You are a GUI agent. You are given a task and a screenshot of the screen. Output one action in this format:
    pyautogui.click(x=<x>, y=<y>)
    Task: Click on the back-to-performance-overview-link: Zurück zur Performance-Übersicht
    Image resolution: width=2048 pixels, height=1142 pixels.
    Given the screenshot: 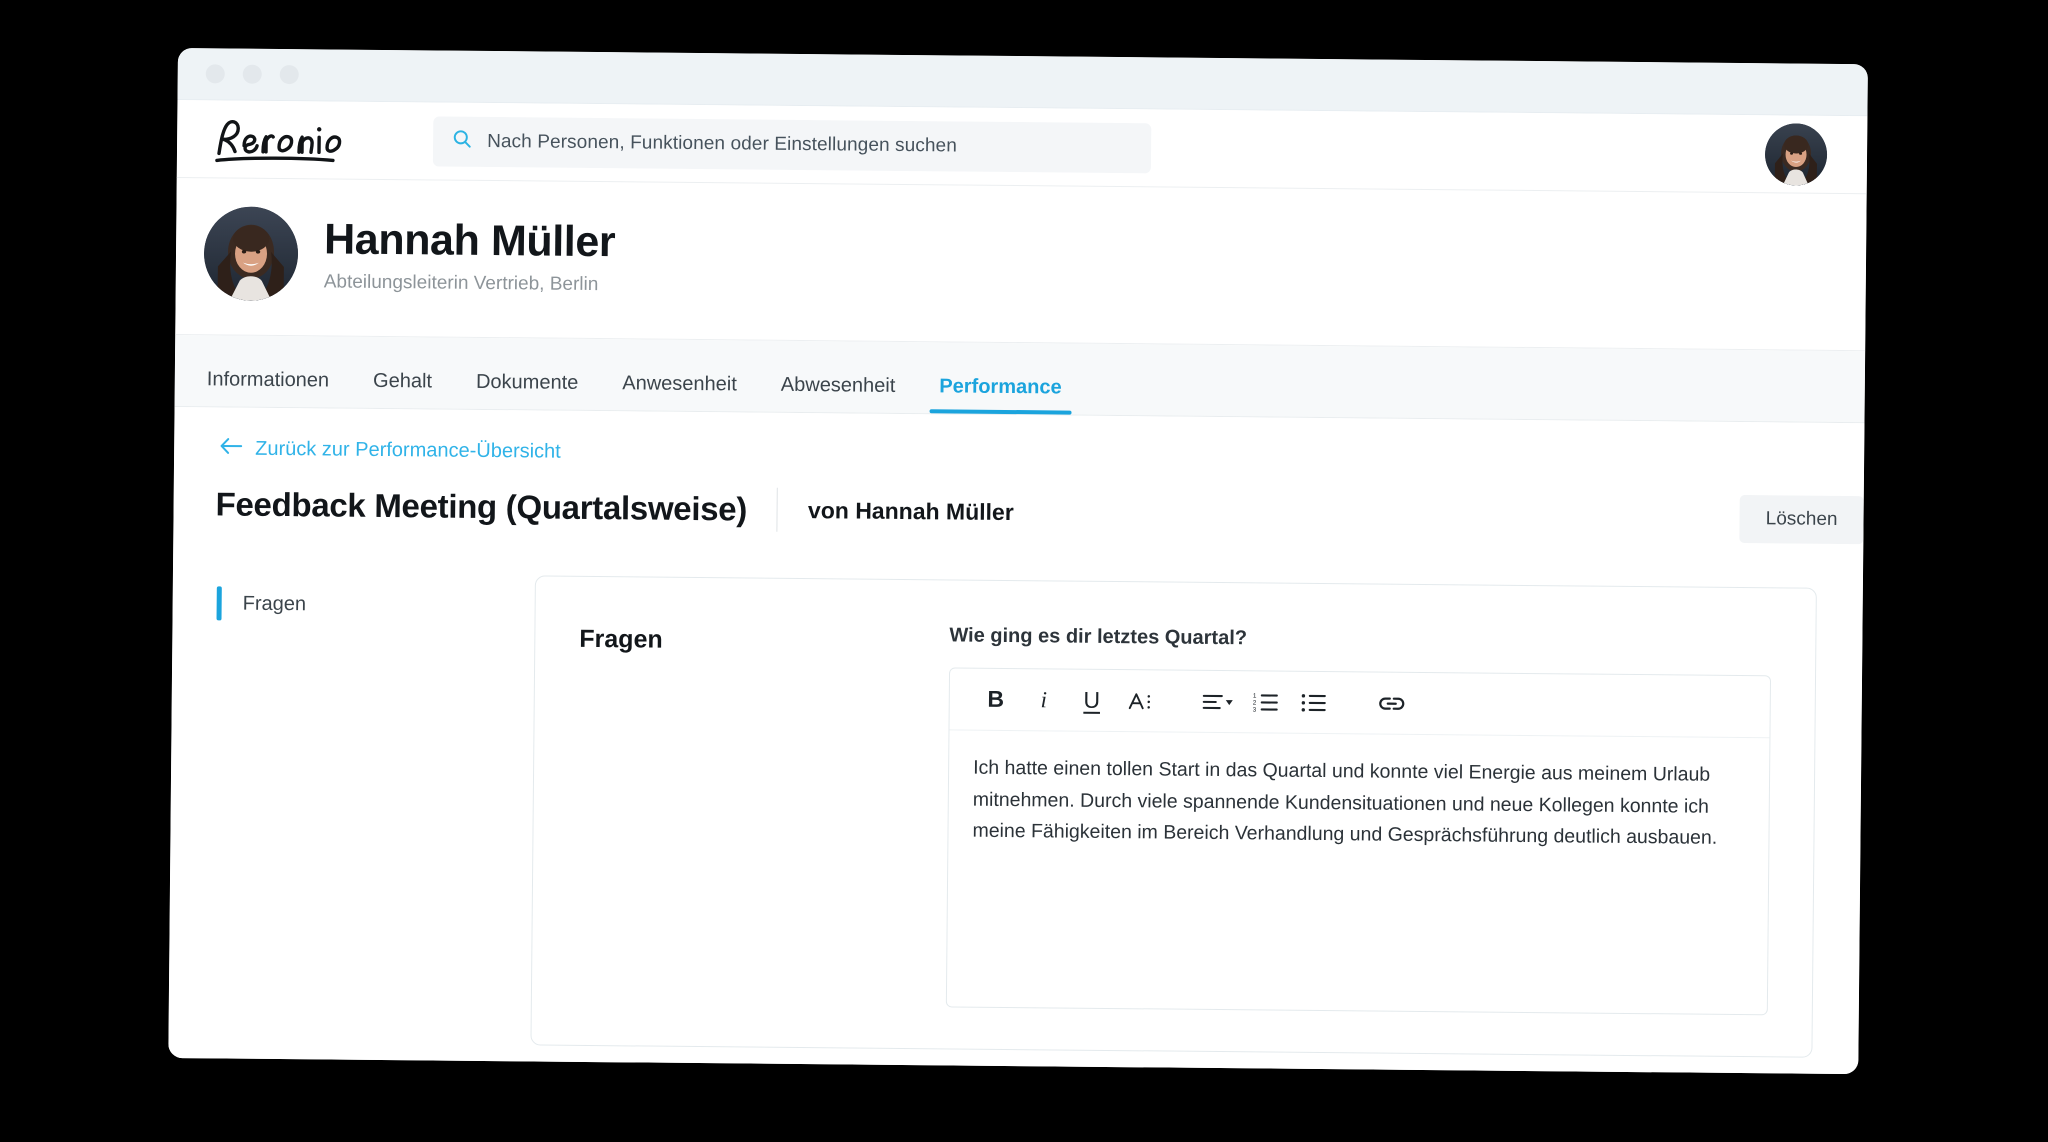 What is the action you would take?
    pyautogui.click(x=390, y=450)
    